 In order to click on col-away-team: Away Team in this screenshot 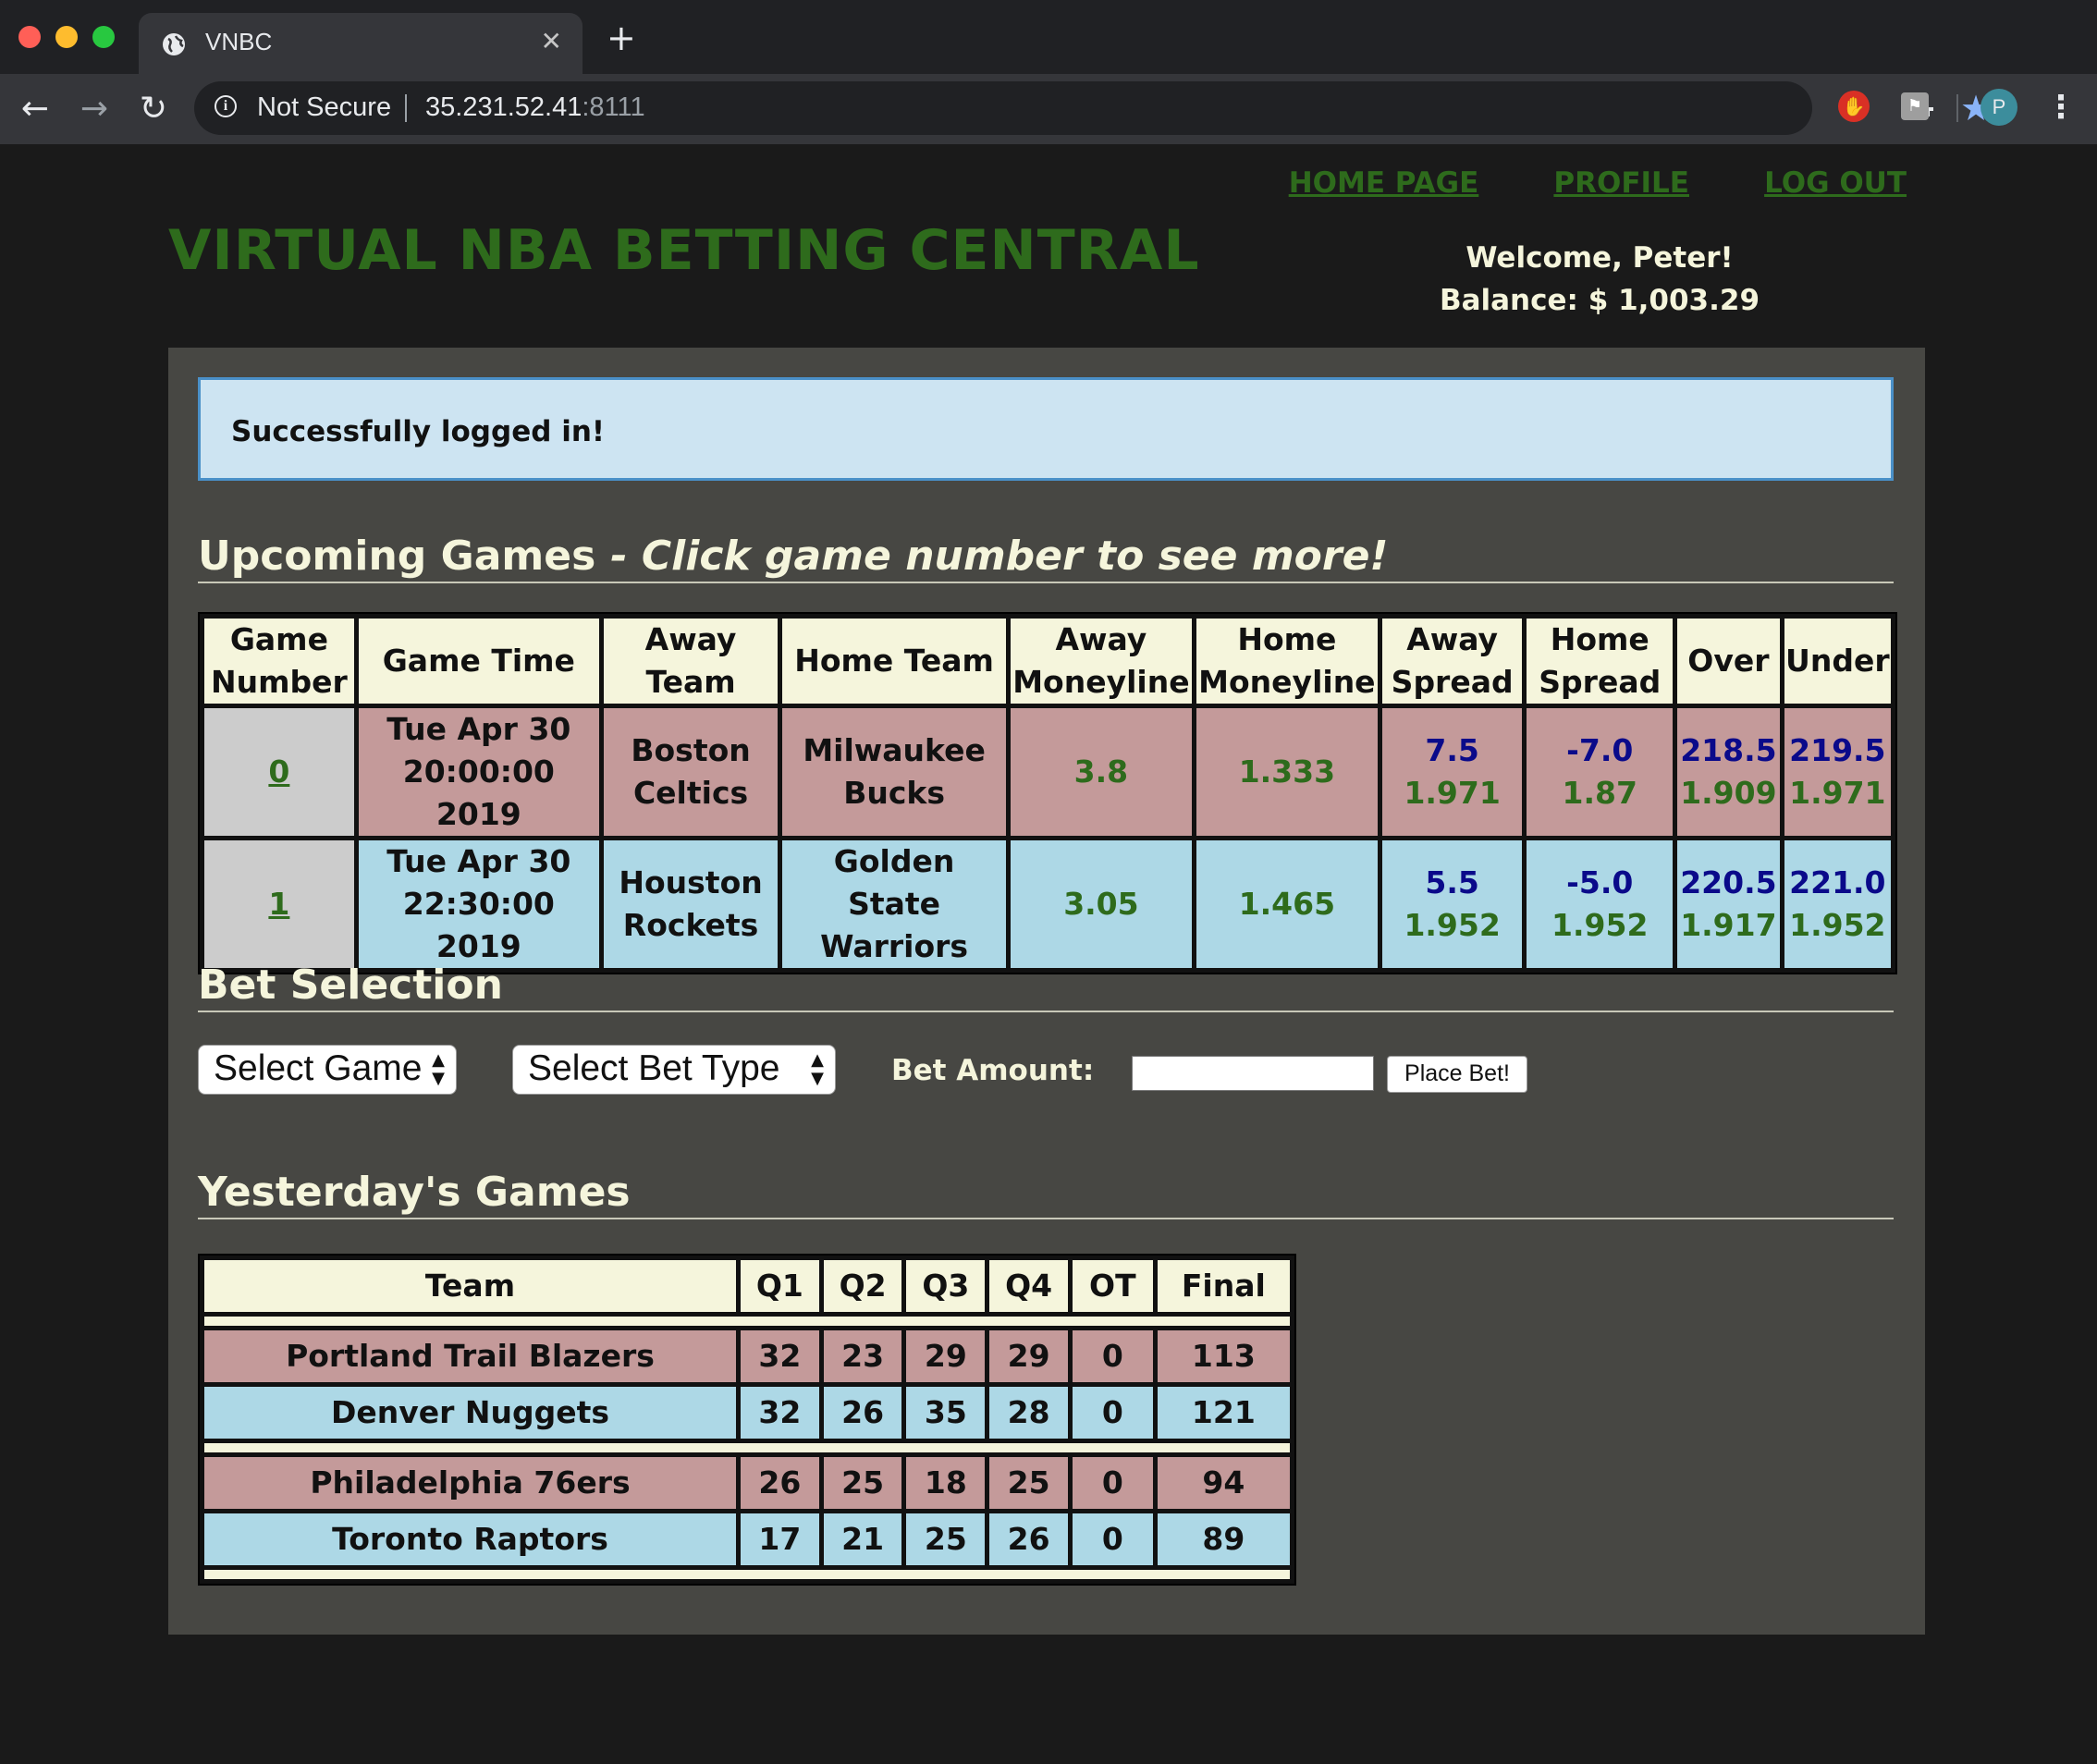, I will do `click(691, 662)`.